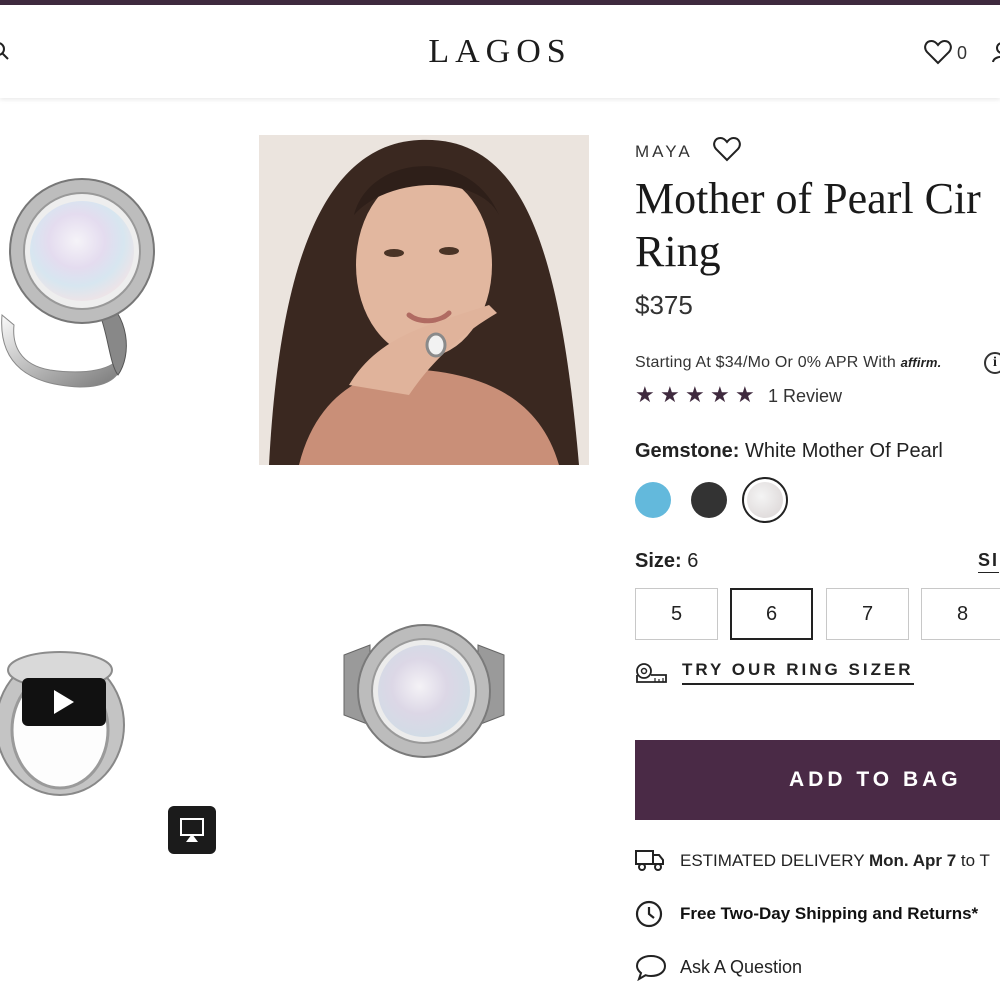 The image size is (1000, 1000). What do you see at coordinates (741, 967) in the screenshot?
I see `ask-question-link: Ask A Question` at bounding box center [741, 967].